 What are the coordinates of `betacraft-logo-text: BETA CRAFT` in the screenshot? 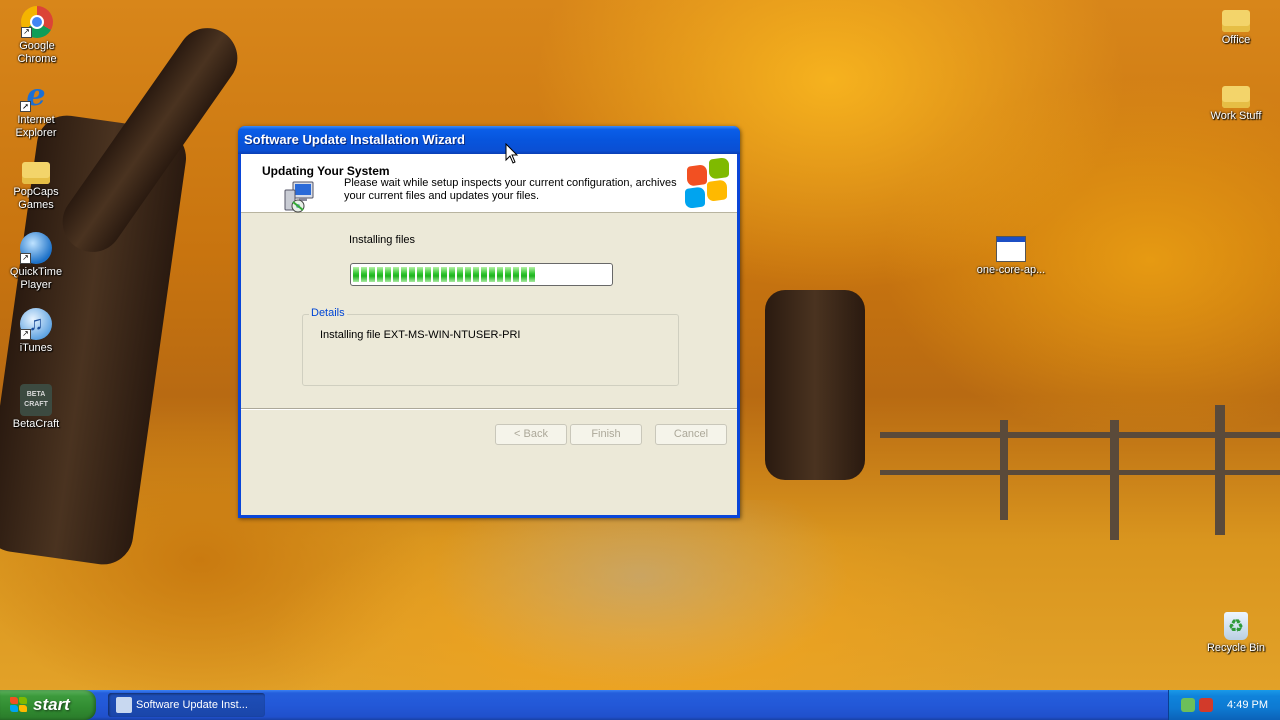 It's located at (36, 399).